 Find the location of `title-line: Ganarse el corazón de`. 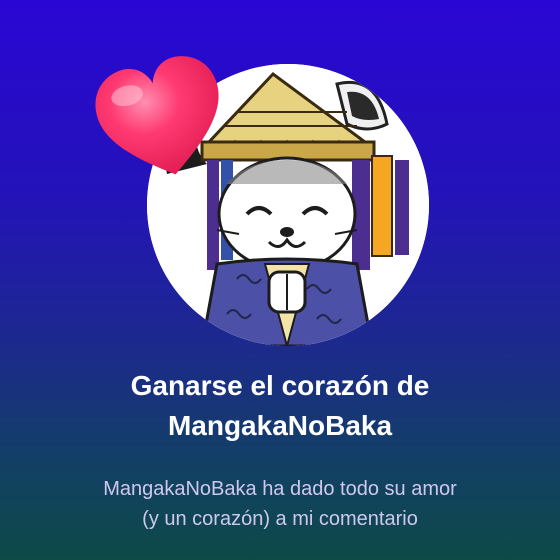

title-line: Ganarse el corazón de is located at coordinates (280, 385).